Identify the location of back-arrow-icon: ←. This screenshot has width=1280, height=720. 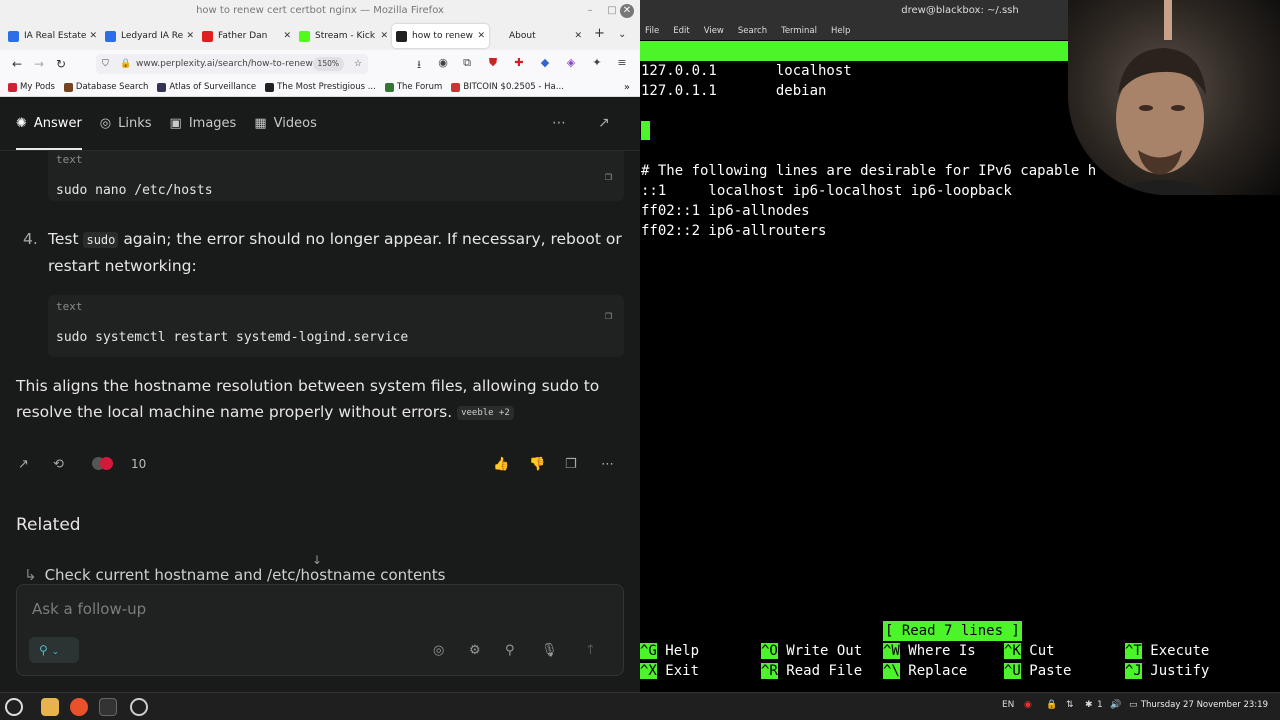
(17, 64).